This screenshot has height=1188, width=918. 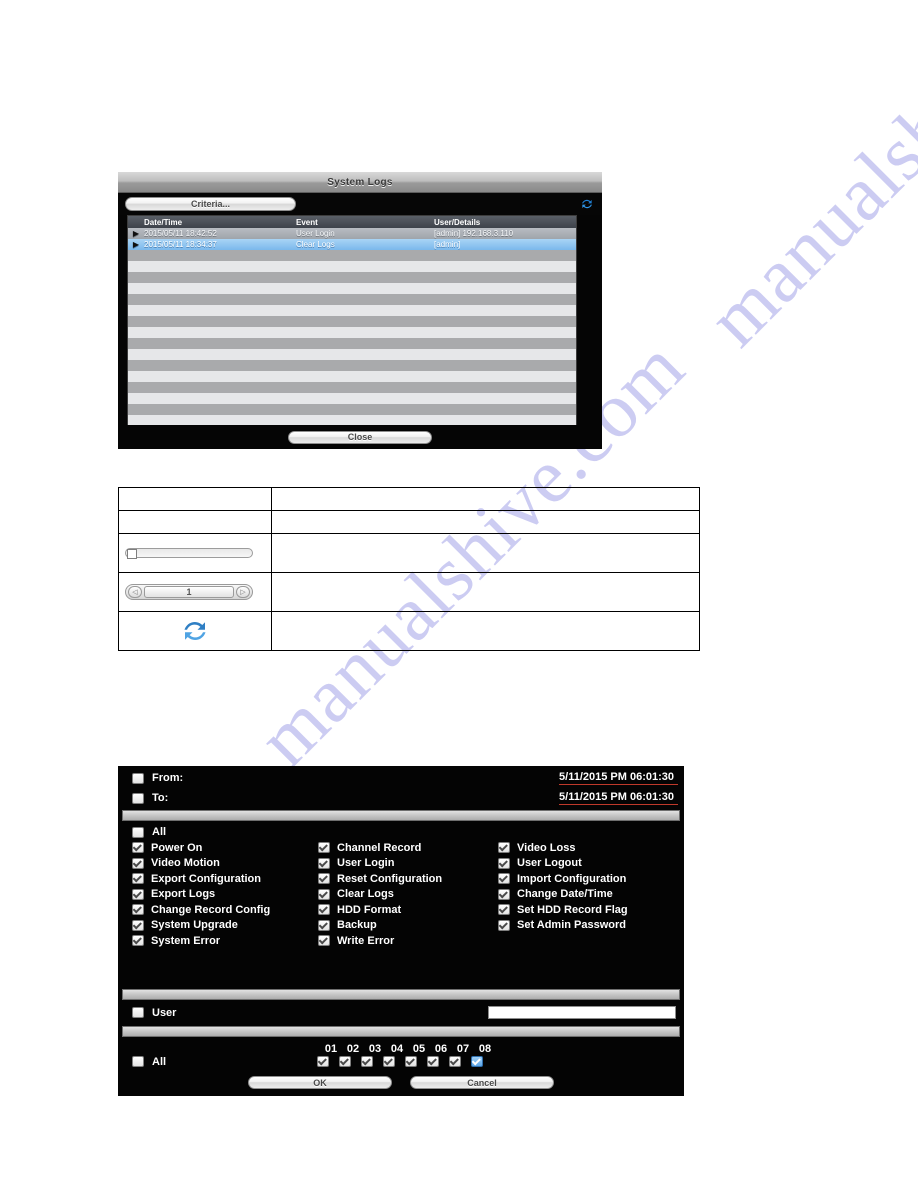 I want to click on all-events-row: All, so click(x=401, y=830).